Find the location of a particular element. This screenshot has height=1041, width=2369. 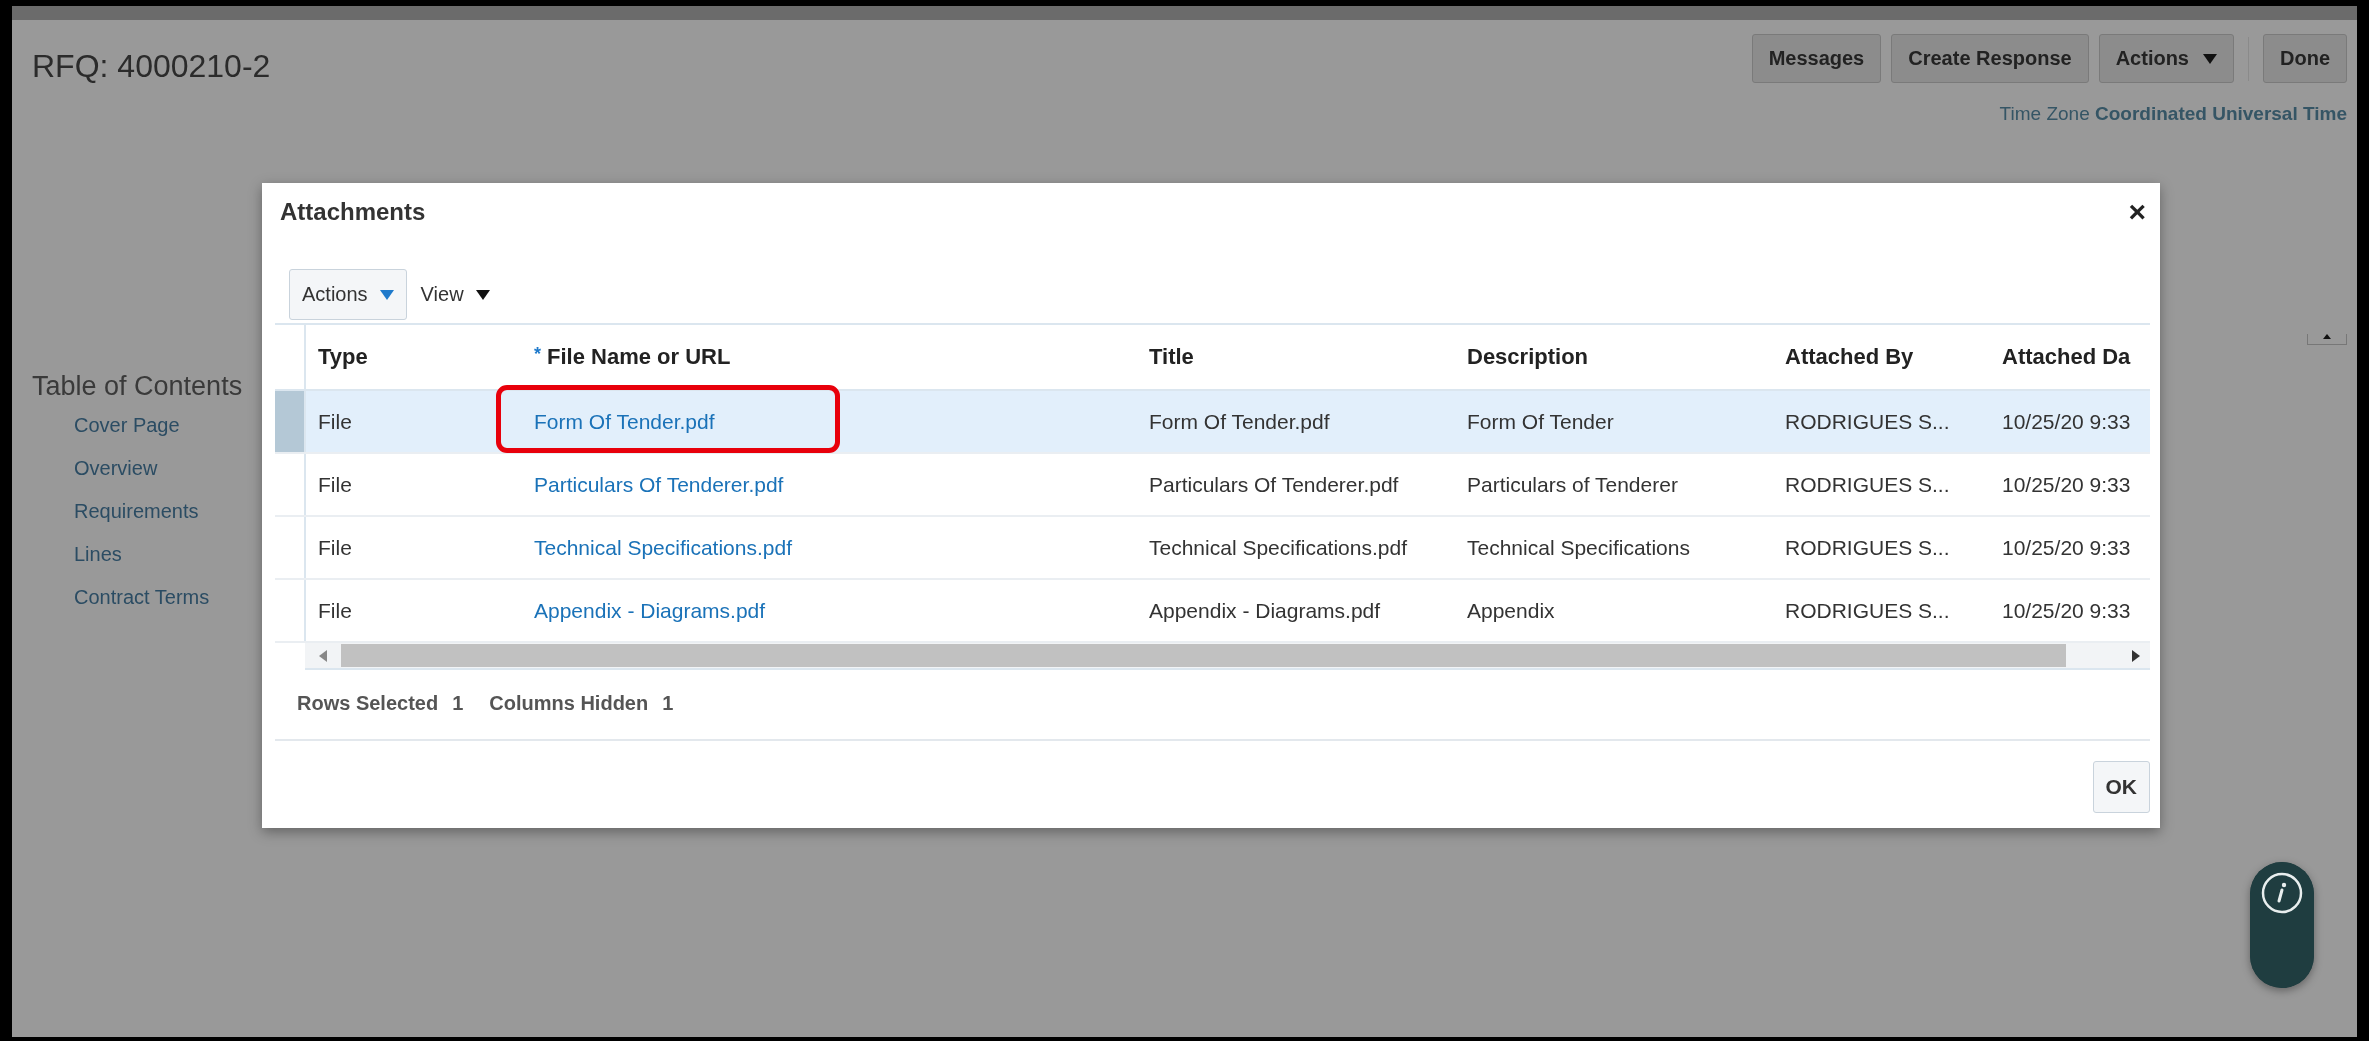

page-button: Done is located at coordinates (2305, 58).